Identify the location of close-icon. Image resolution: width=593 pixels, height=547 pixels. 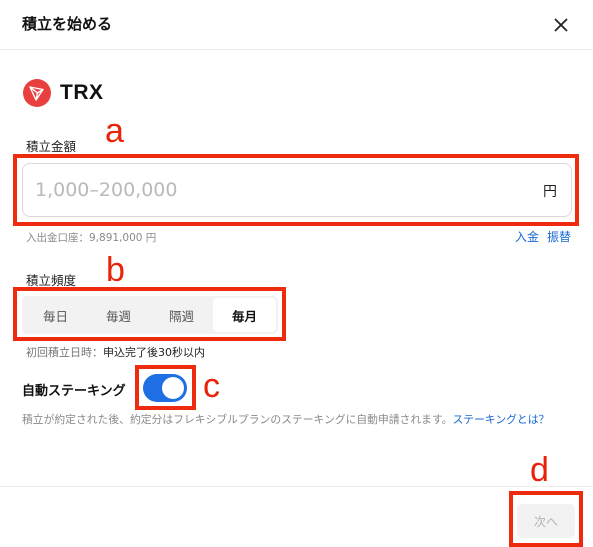
(561, 25).